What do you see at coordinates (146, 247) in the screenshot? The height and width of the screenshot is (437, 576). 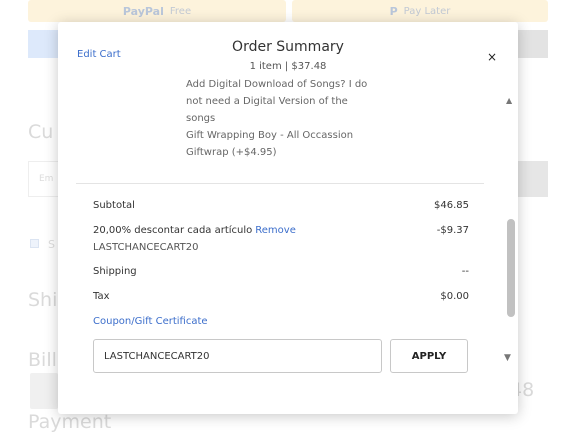 I see `discount-code: LASTCHANCECART20` at bounding box center [146, 247].